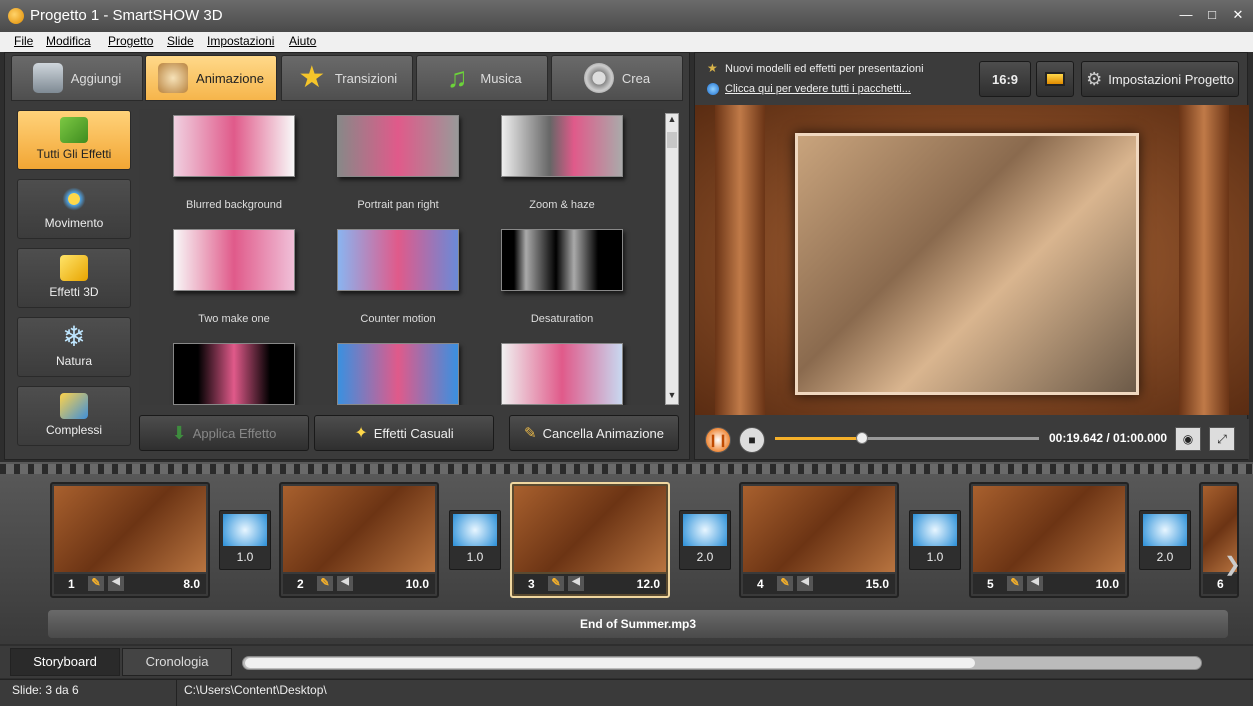 Image resolution: width=1253 pixels, height=706 pixels. I want to click on maximize-button: □, so click(1212, 15).